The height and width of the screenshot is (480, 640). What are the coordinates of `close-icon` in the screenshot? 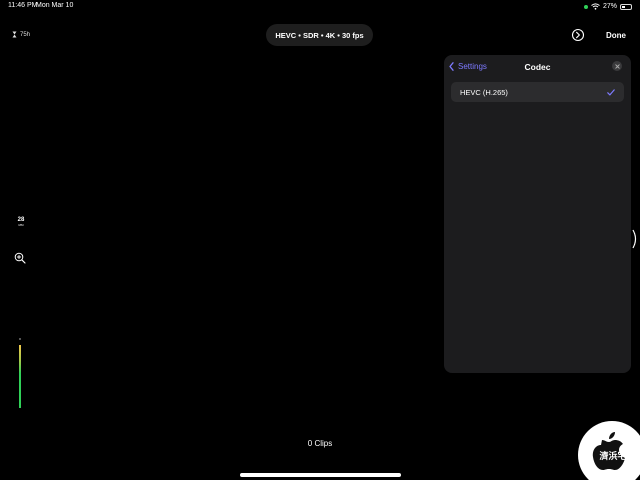 It's located at (617, 66).